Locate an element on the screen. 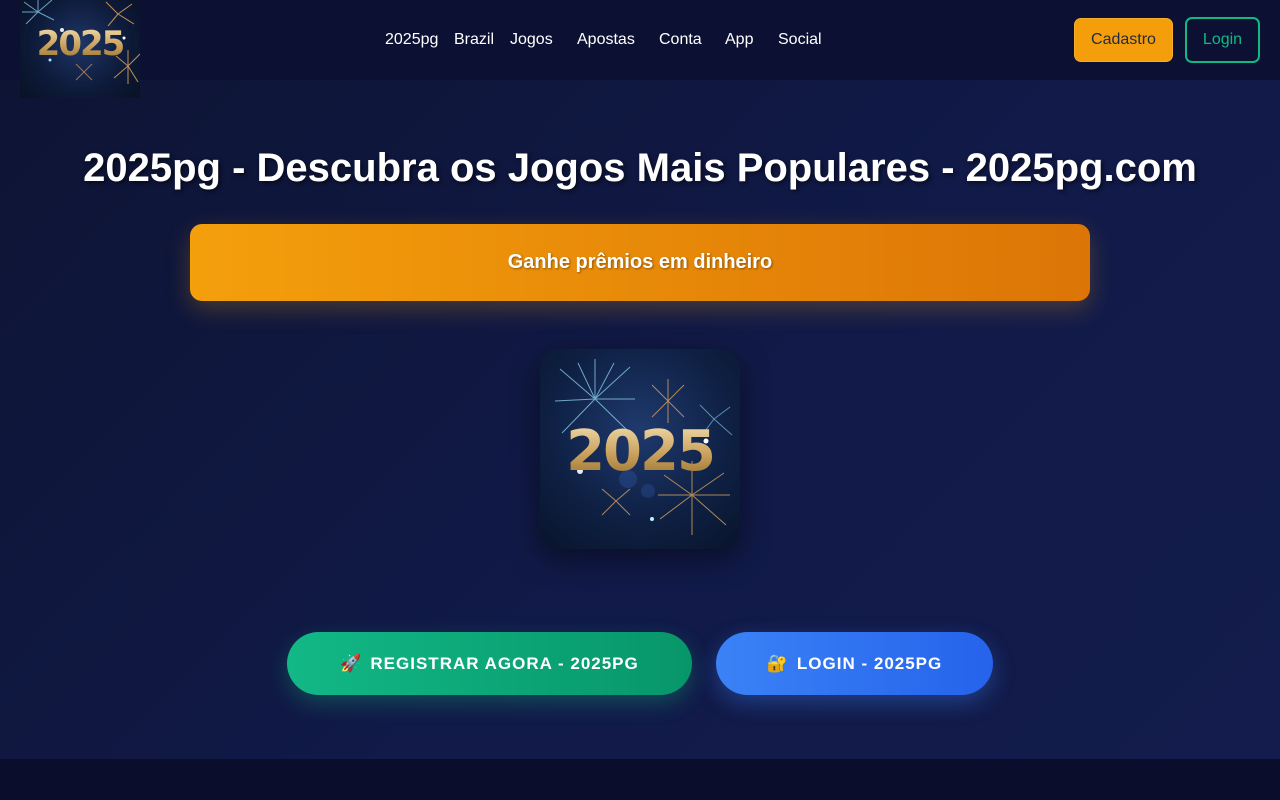 This screenshot has width=1280, height=800. register-now-button: 🚀 REGISTRAR AGORA - 2025PG is located at coordinates (489, 663).